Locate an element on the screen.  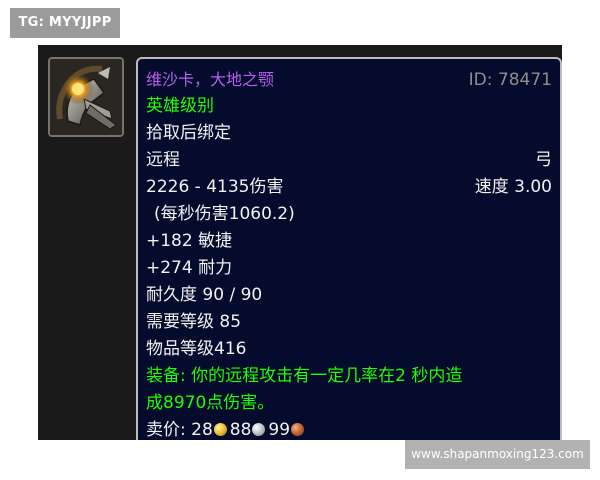
item-name: 维沙卡，大地之颚 is located at coordinates (210, 79).